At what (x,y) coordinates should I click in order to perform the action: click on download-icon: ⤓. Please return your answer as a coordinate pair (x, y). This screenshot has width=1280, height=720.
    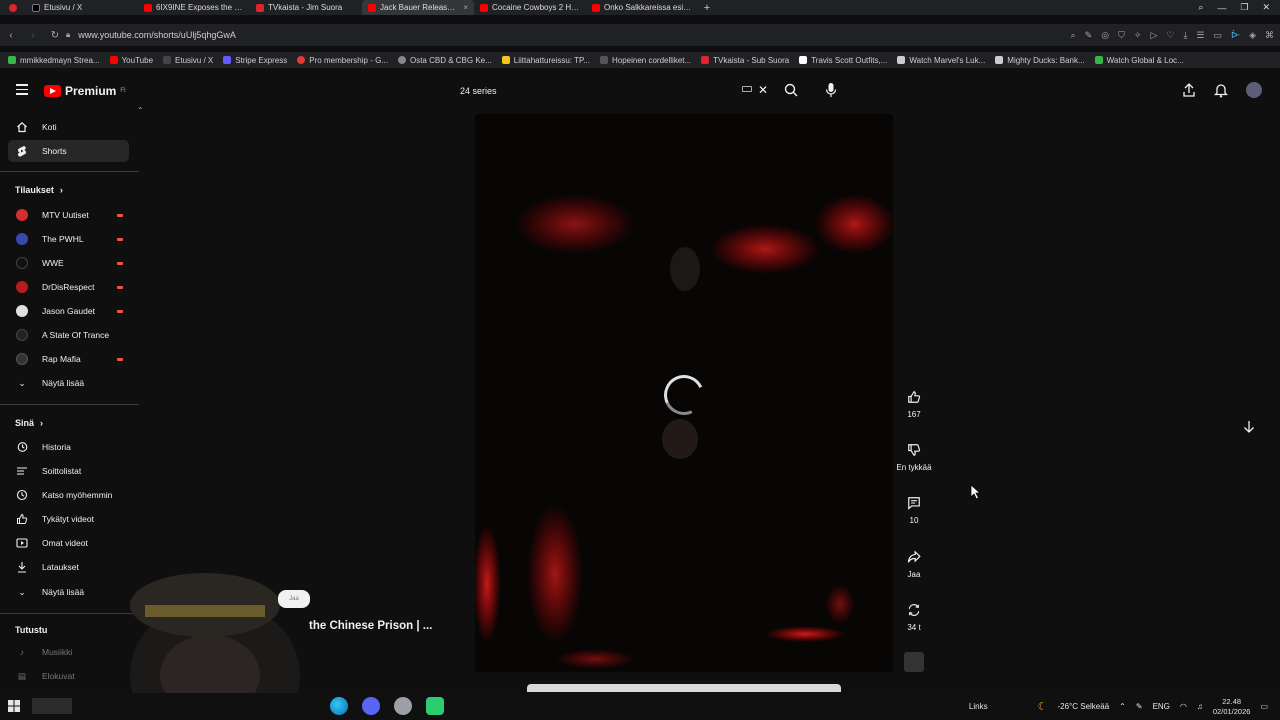
    Looking at the image, I should click on (1185, 35).